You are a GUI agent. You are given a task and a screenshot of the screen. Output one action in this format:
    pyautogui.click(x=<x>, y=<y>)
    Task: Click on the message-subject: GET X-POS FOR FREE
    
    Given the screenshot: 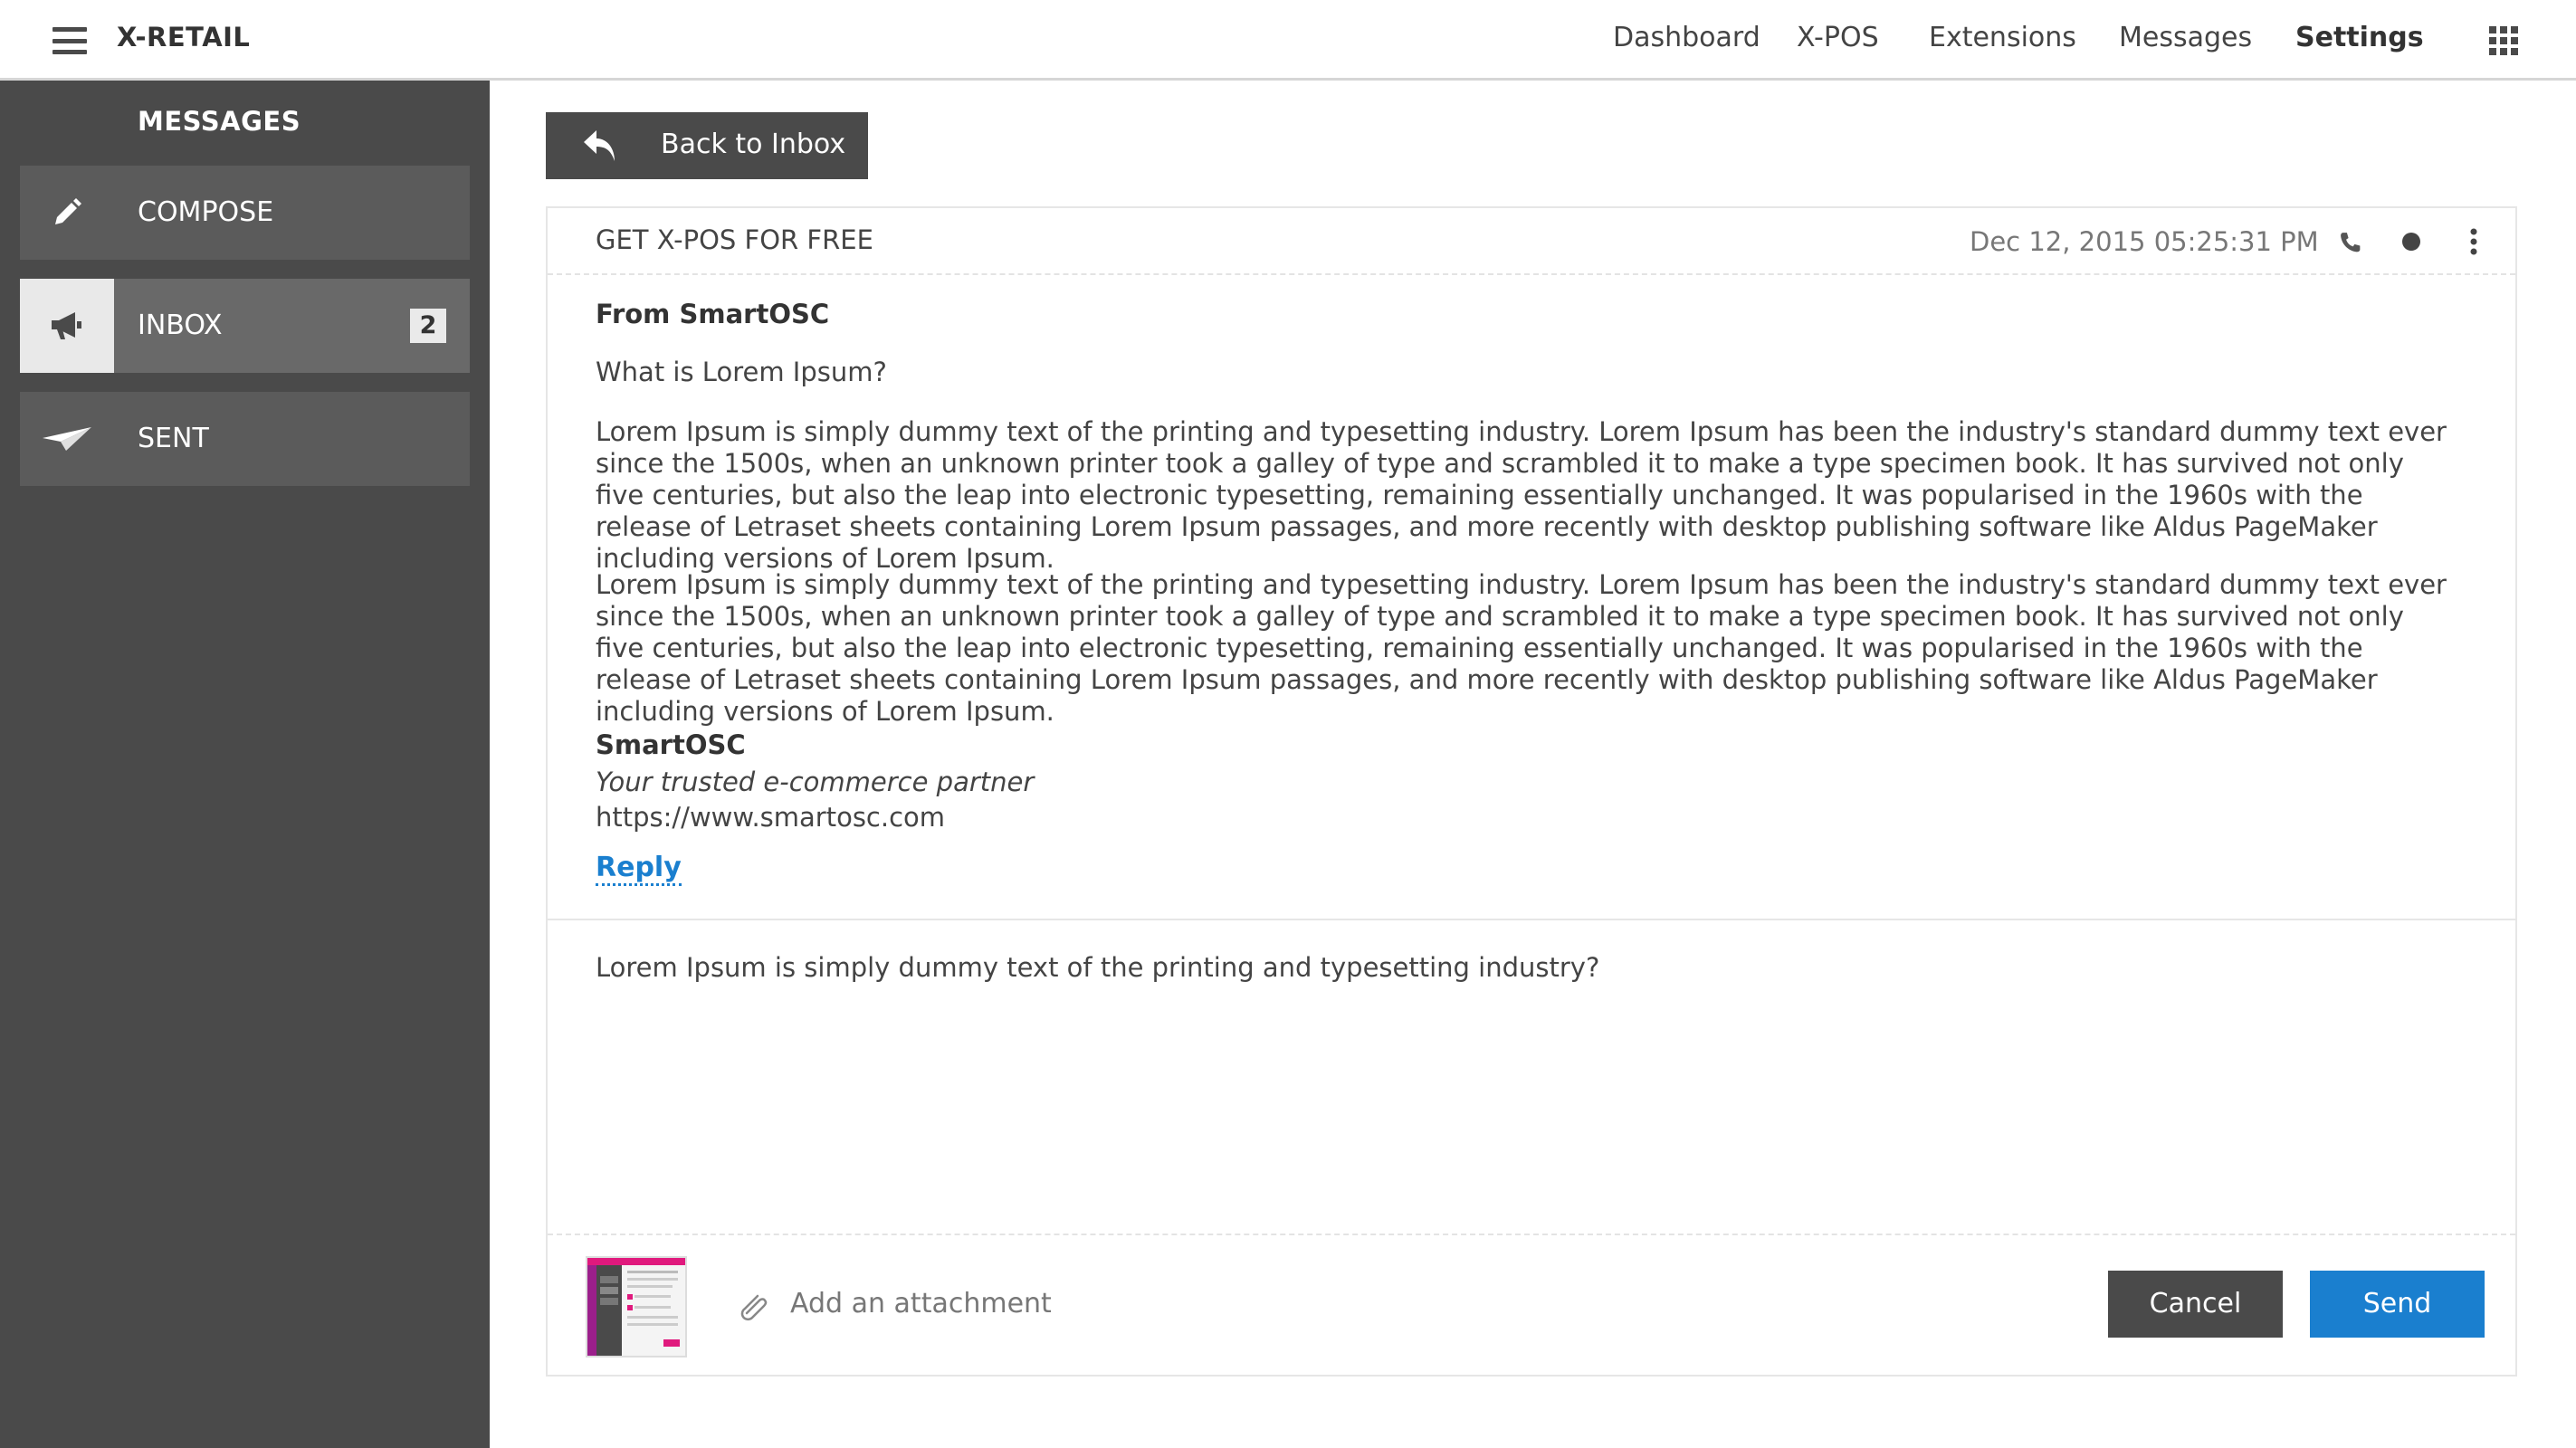 What is the action you would take?
    pyautogui.click(x=735, y=239)
    